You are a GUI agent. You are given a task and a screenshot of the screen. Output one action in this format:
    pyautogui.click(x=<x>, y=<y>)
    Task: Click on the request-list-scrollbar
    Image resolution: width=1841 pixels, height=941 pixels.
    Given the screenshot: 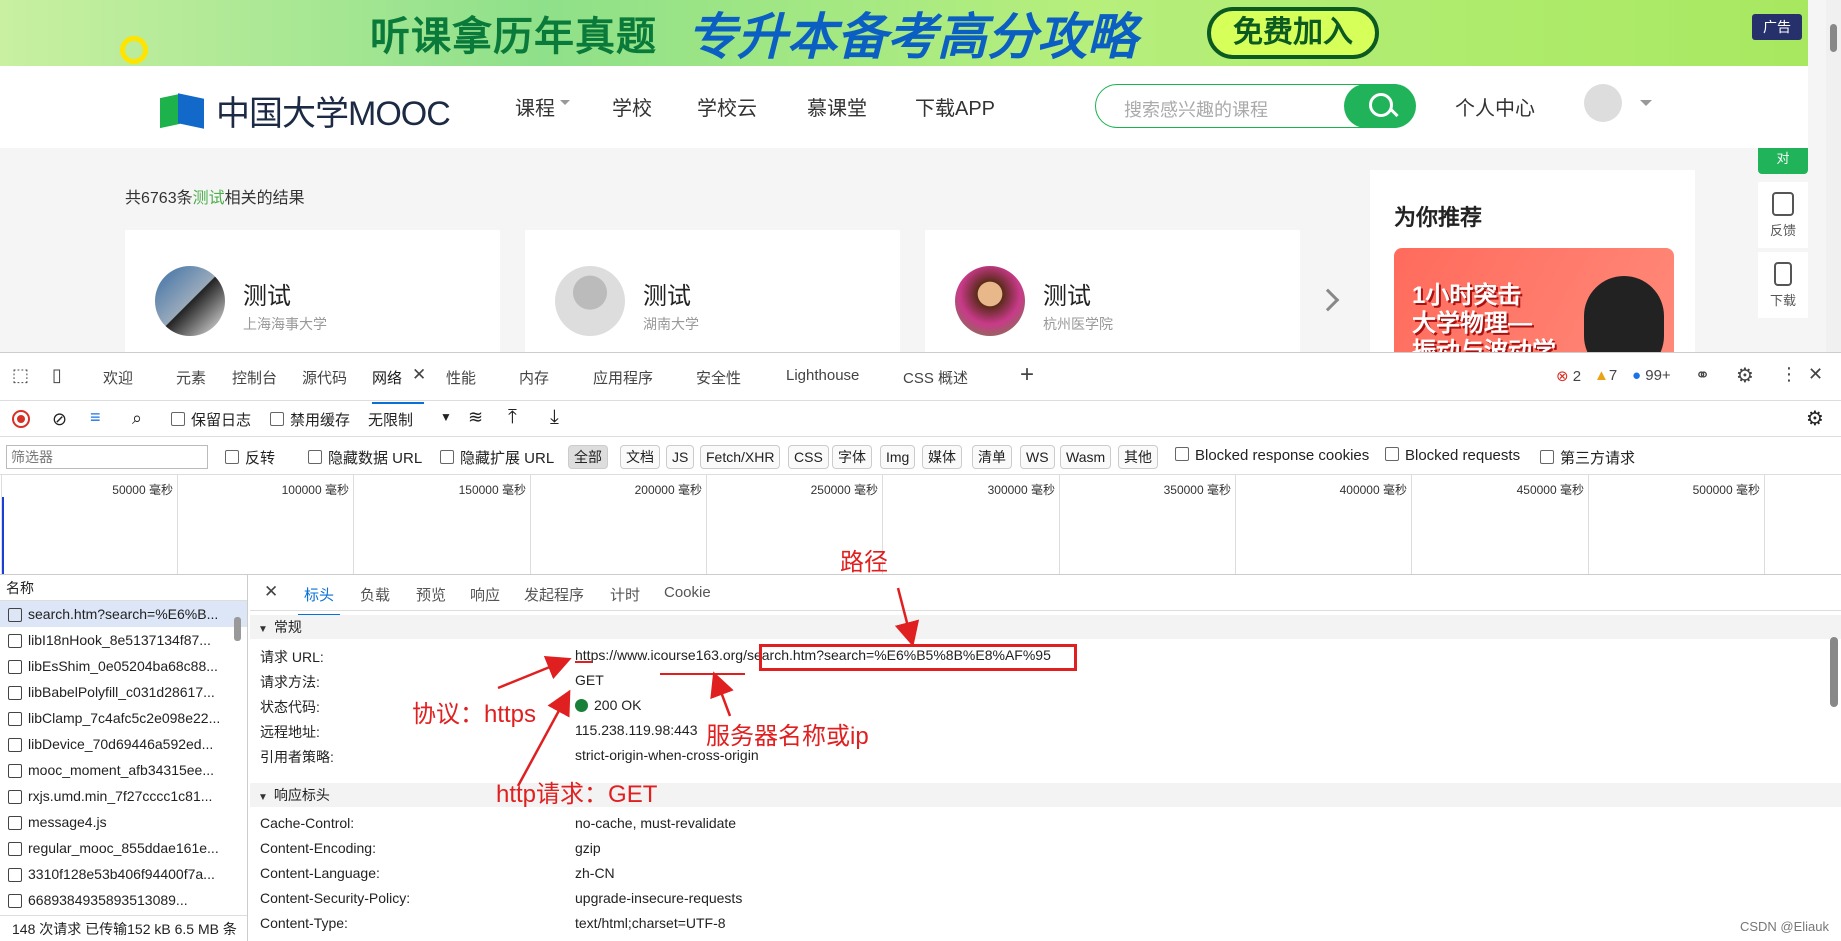 What is the action you would take?
    pyautogui.click(x=237, y=752)
    